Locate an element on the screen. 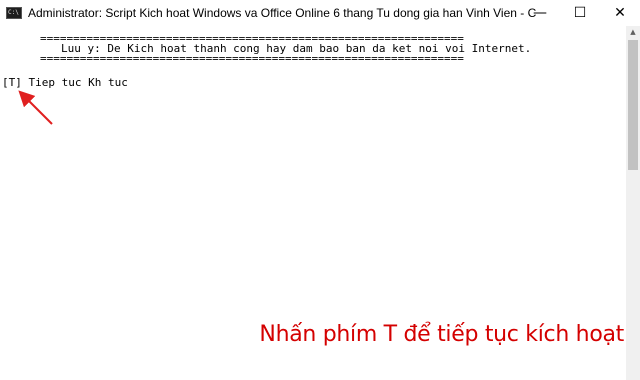 The height and width of the screenshot is (380, 640). vertical-scrollbar: ▲ is located at coordinates (633, 203).